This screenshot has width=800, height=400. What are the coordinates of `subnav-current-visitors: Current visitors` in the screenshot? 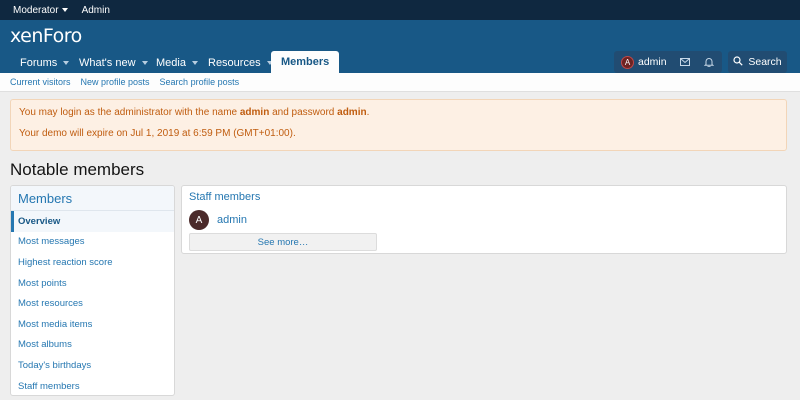 It's located at (40, 82).